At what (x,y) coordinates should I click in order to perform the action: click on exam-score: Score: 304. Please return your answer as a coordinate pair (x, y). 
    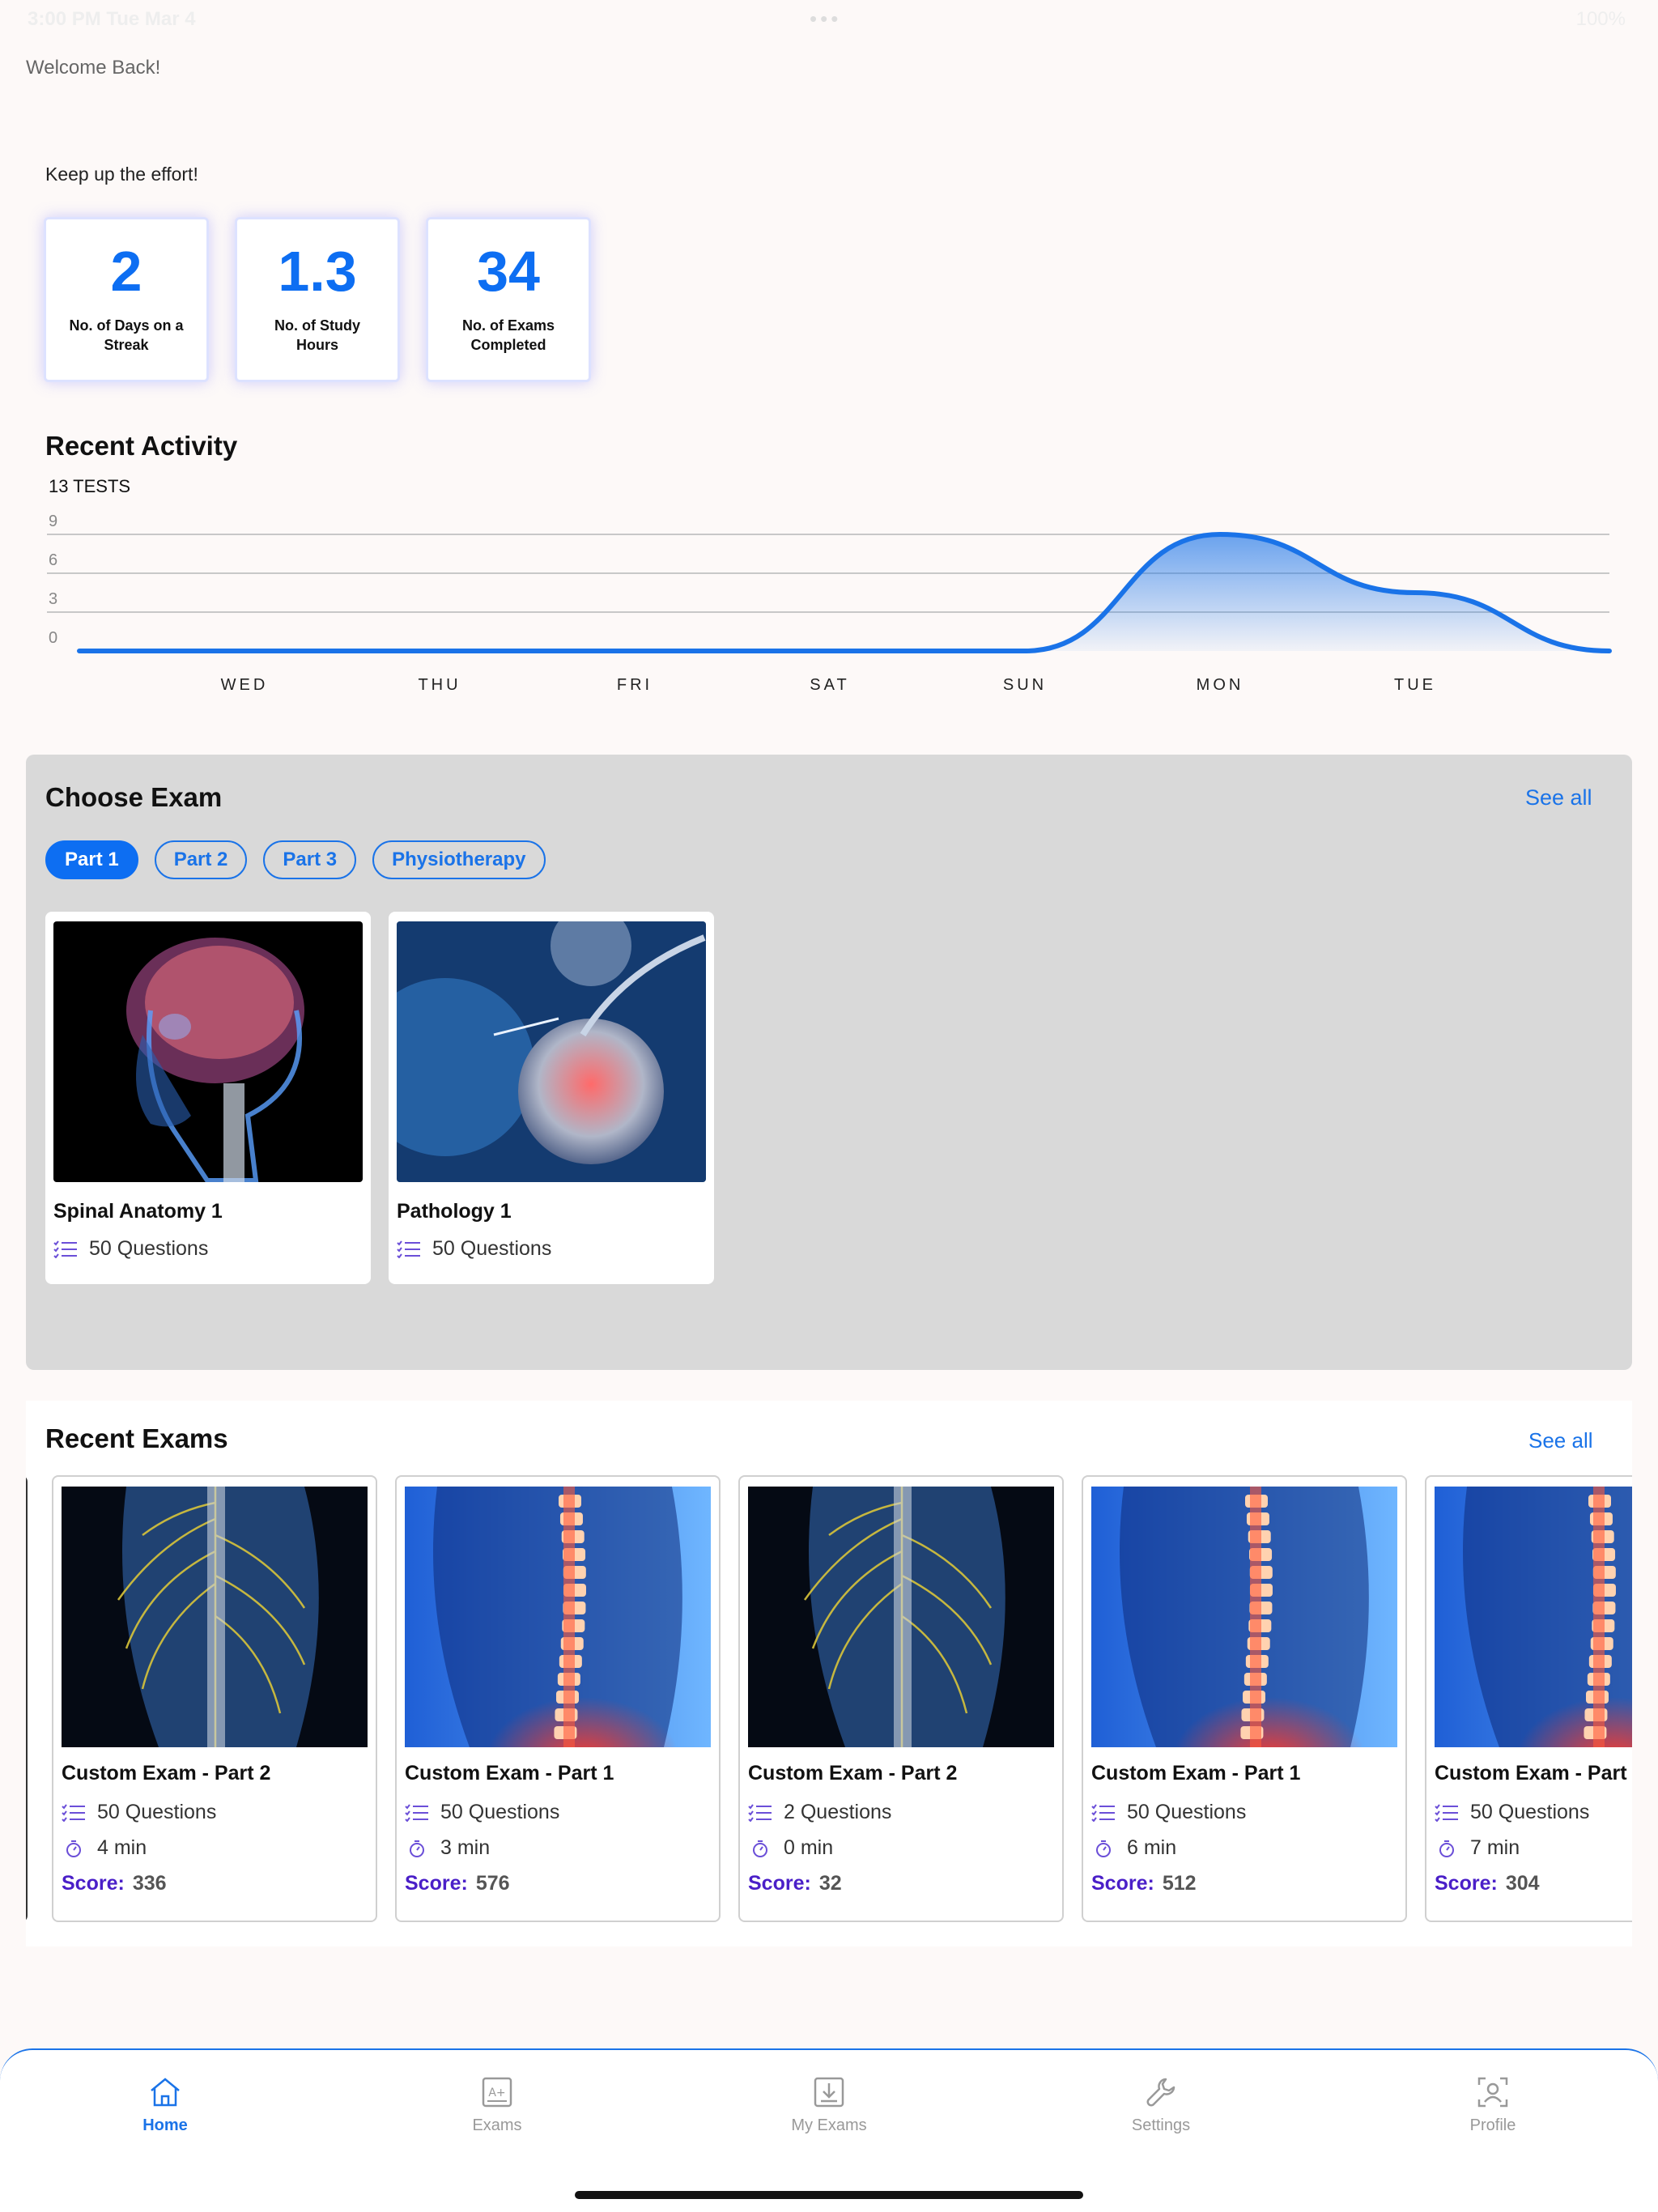
    Looking at the image, I should click on (1487, 1883).